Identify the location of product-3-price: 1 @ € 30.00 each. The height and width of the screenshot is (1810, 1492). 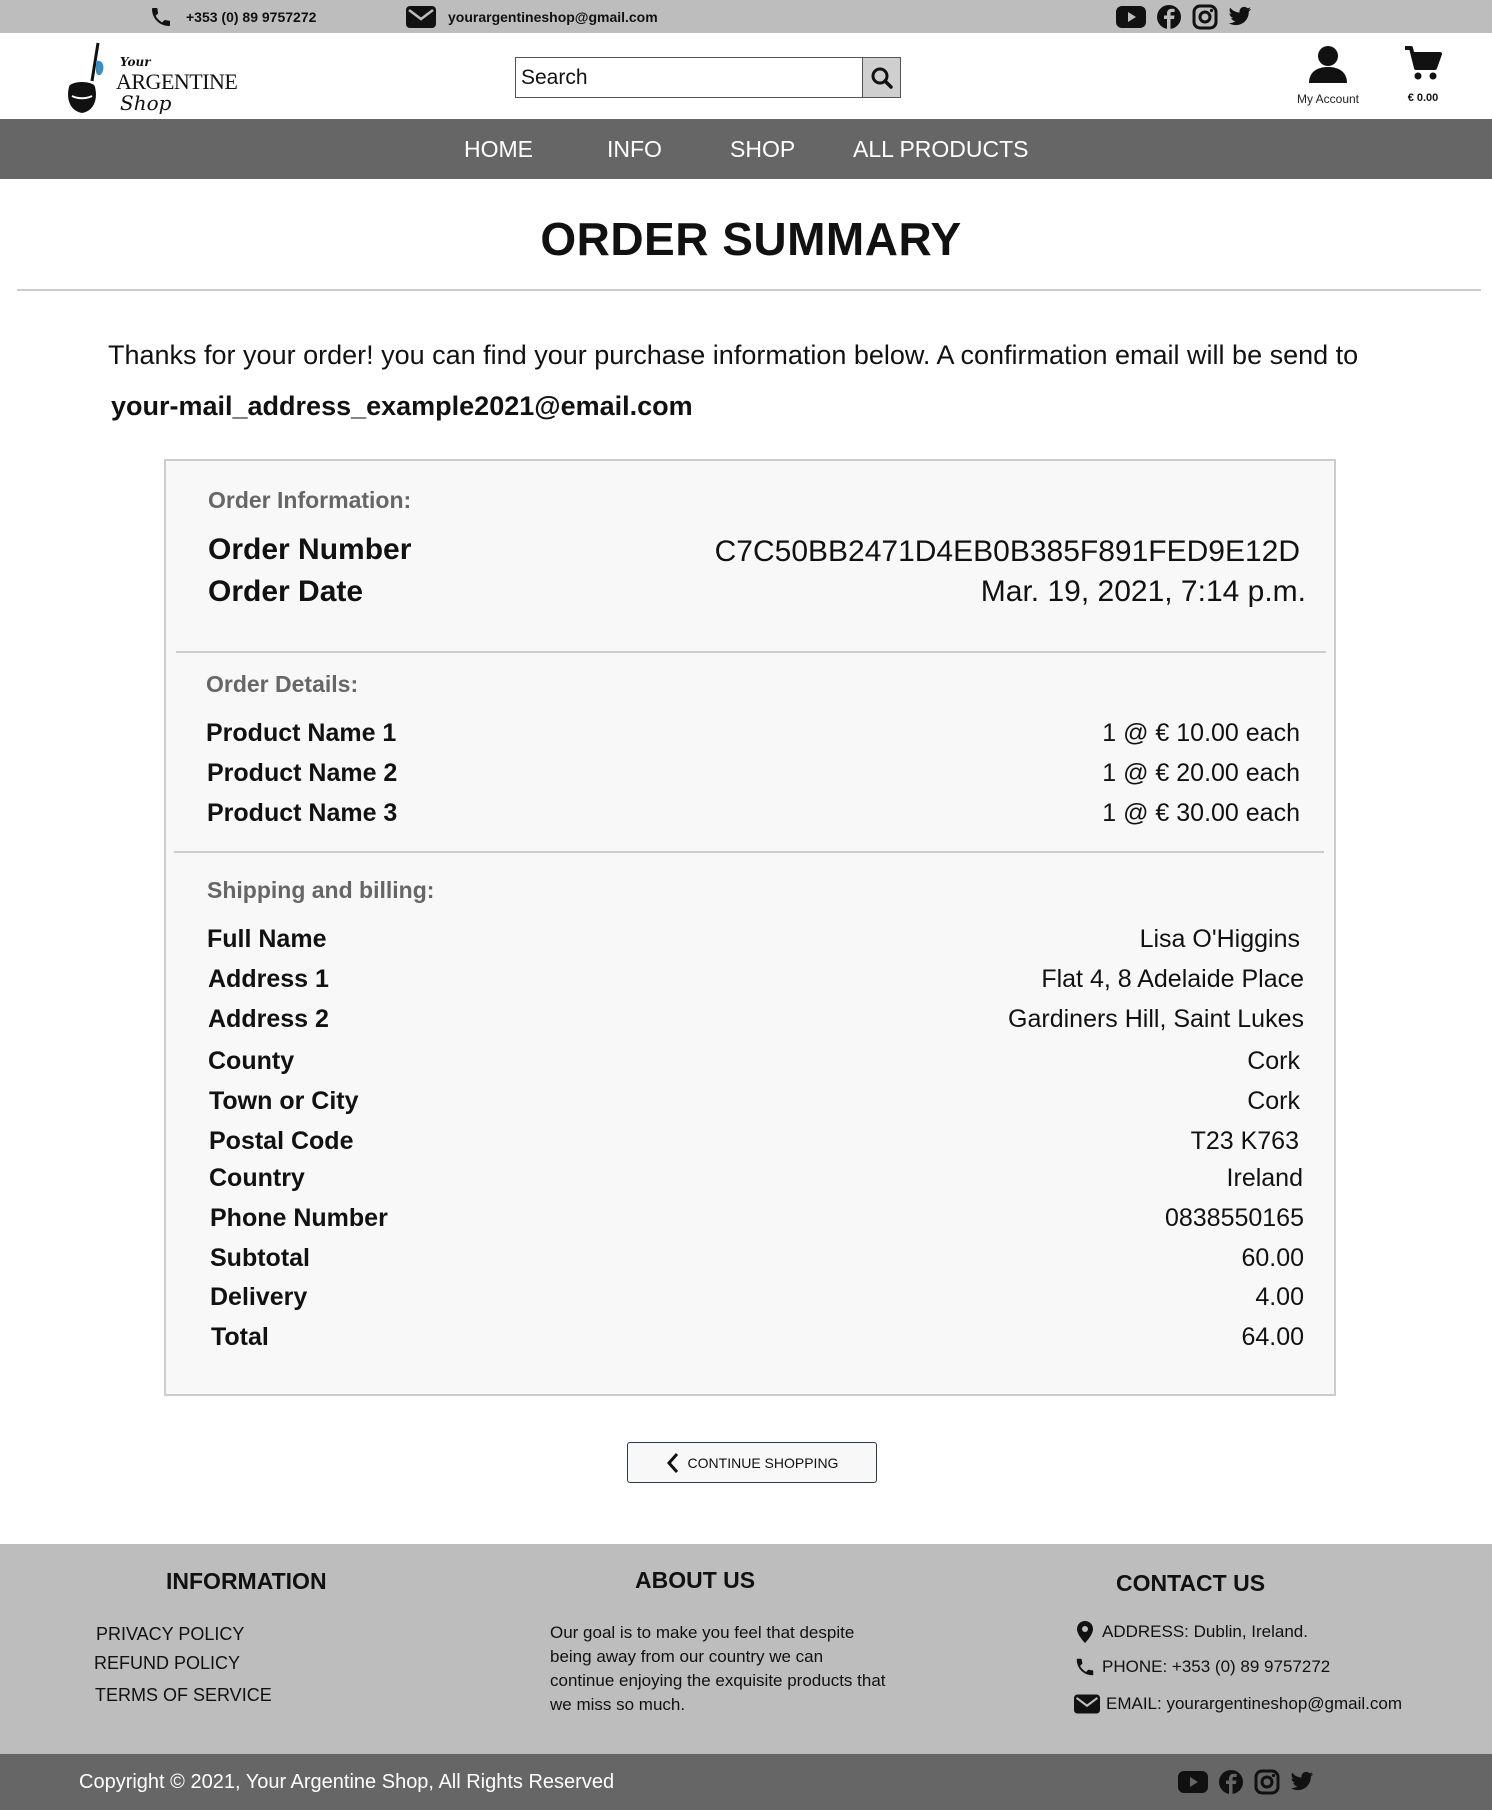
(1201, 813).